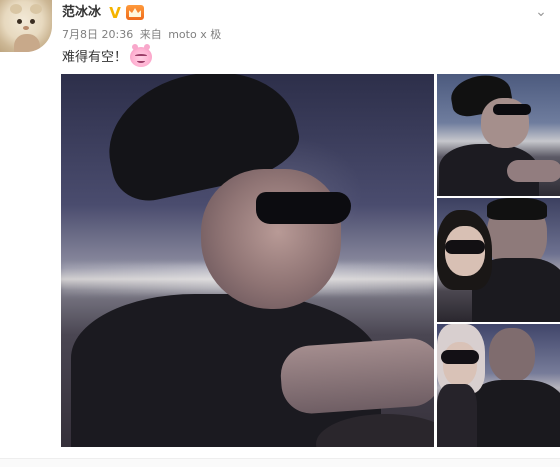 This screenshot has height=467, width=560. What do you see at coordinates (271, 239) in the screenshot?
I see `photo-head` at bounding box center [271, 239].